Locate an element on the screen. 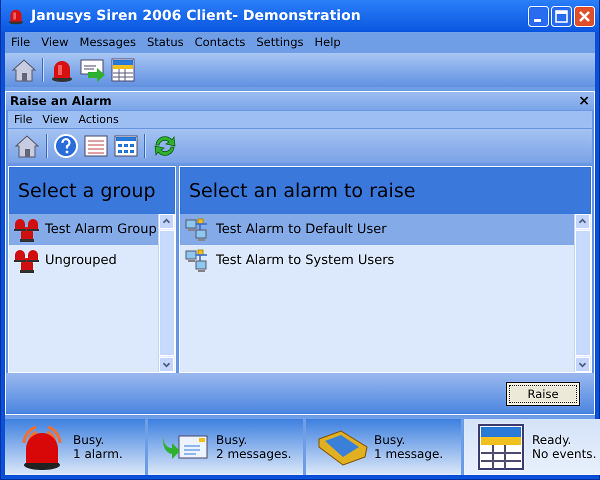  status-panel: Busy. 2 messages. is located at coordinates (225, 447).